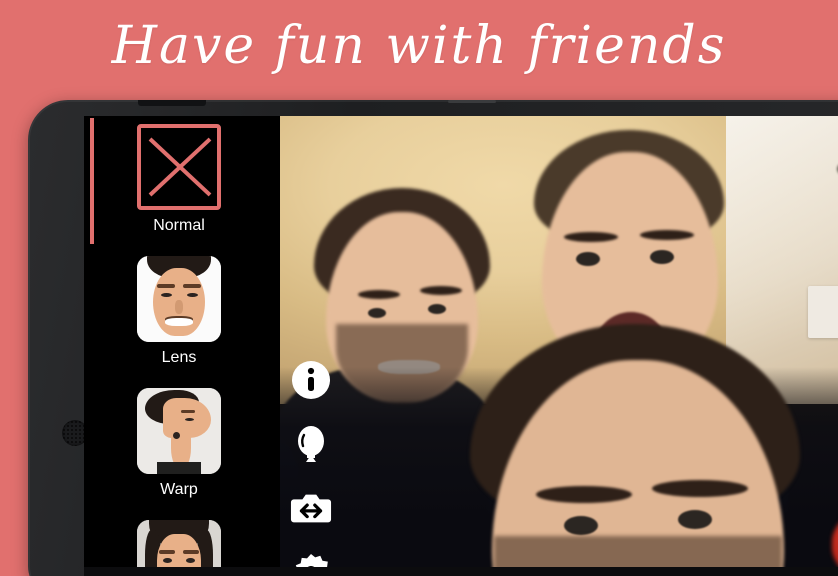 Image resolution: width=838 pixels, height=576 pixels. I want to click on none-placeholder-icon, so click(179, 167).